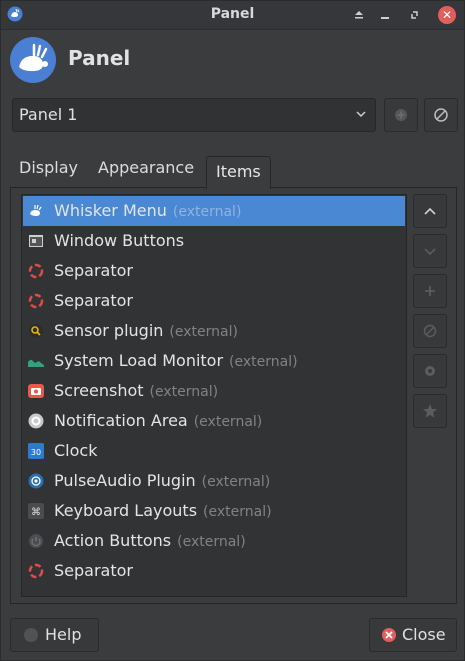 This screenshot has width=465, height=661. What do you see at coordinates (176, 360) in the screenshot?
I see `item-name: System Load Monitor (external)` at bounding box center [176, 360].